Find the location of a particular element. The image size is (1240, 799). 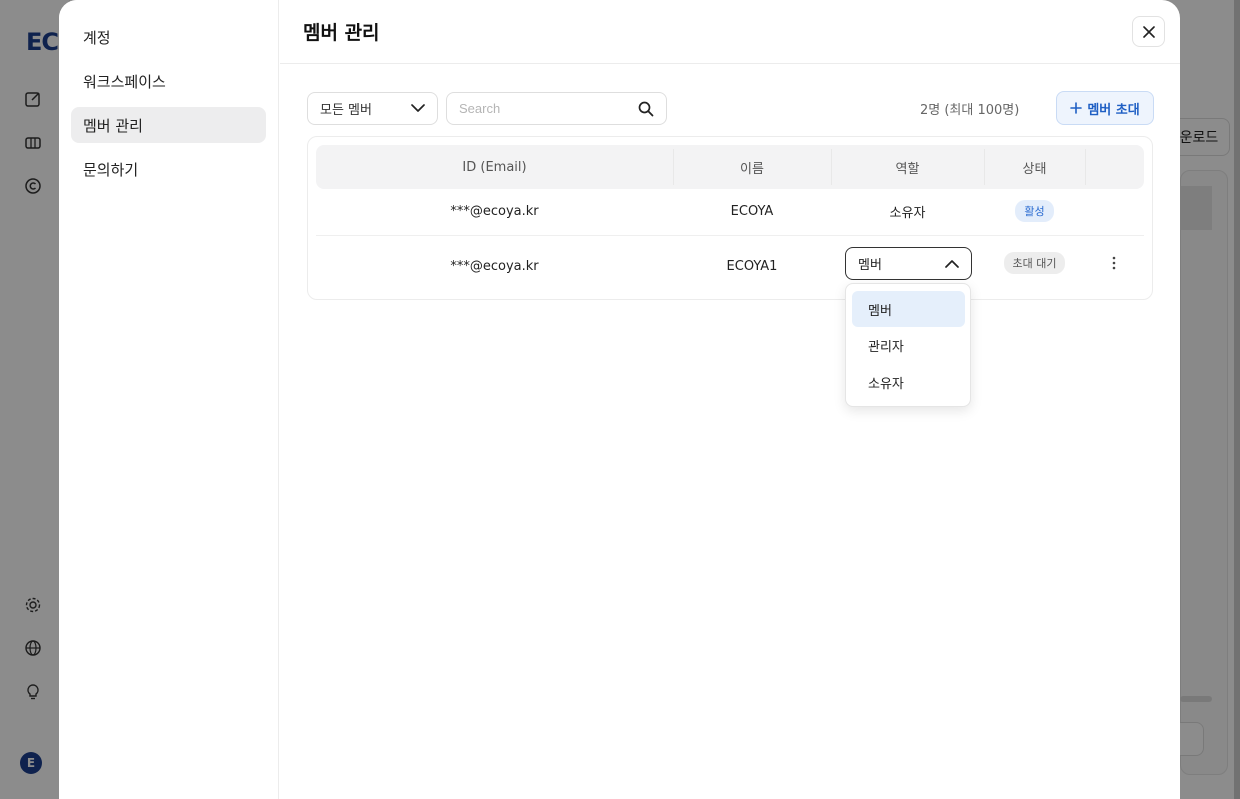

row-divider is located at coordinates (730, 235).